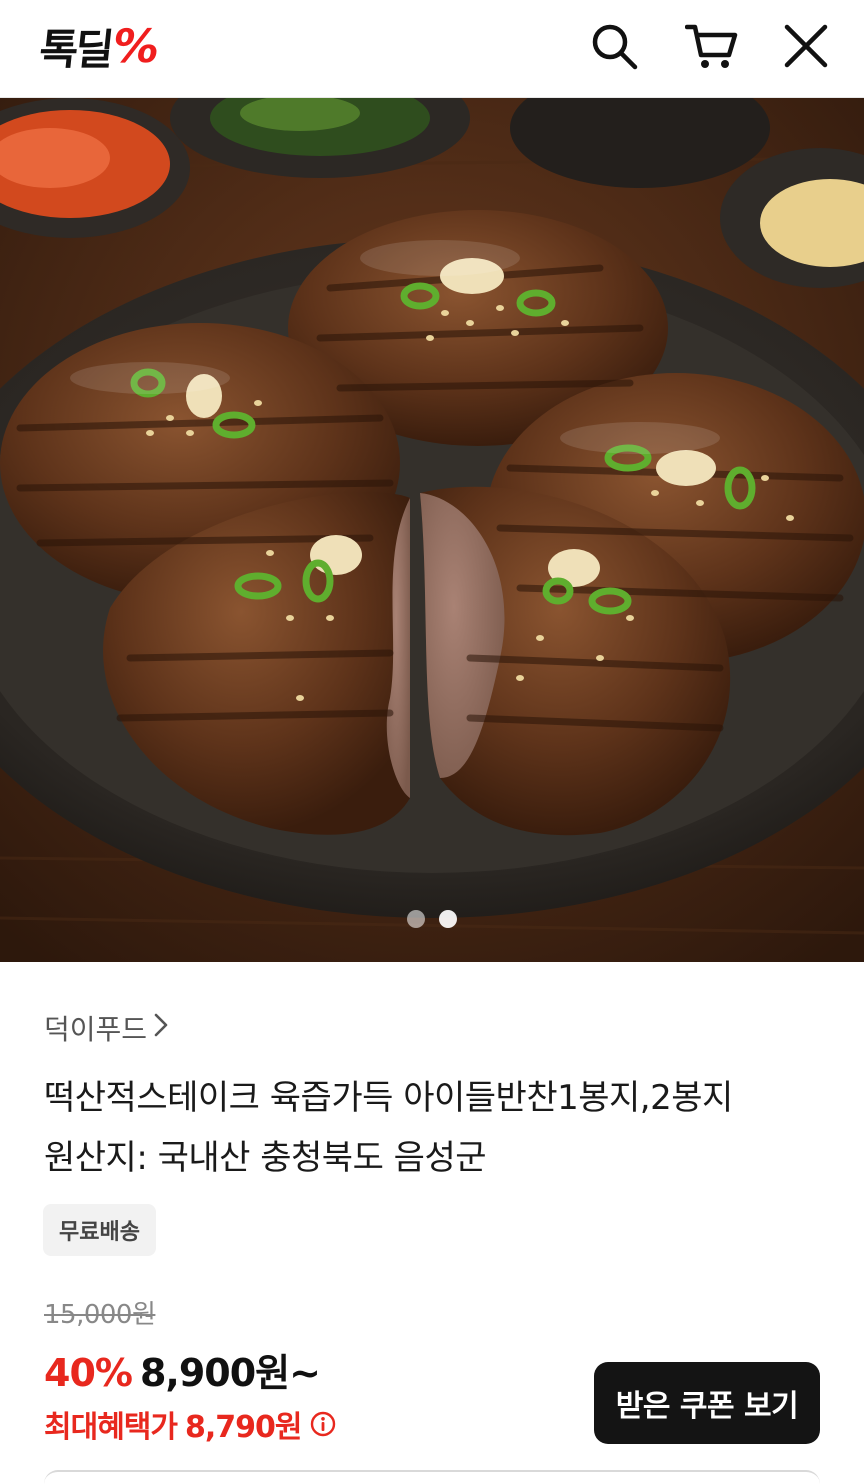 The image size is (864, 1484). I want to click on max-benefit-price: 8,790원, so click(243, 1427).